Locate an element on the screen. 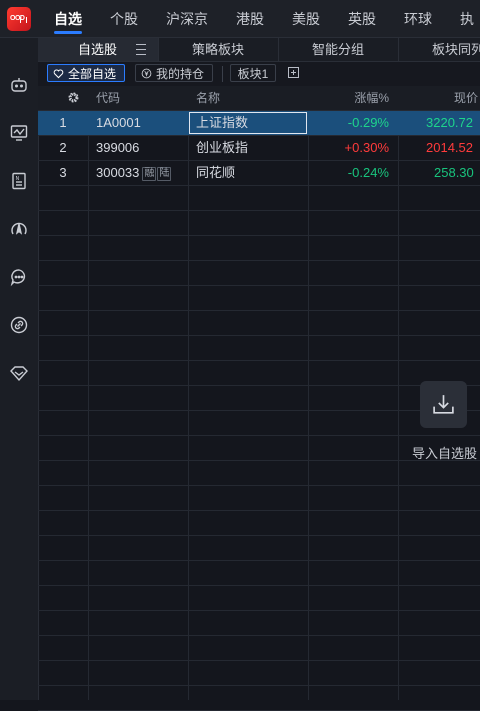 The width and height of the screenshot is (480, 711). current-price: 258.30 is located at coordinates (439, 173).